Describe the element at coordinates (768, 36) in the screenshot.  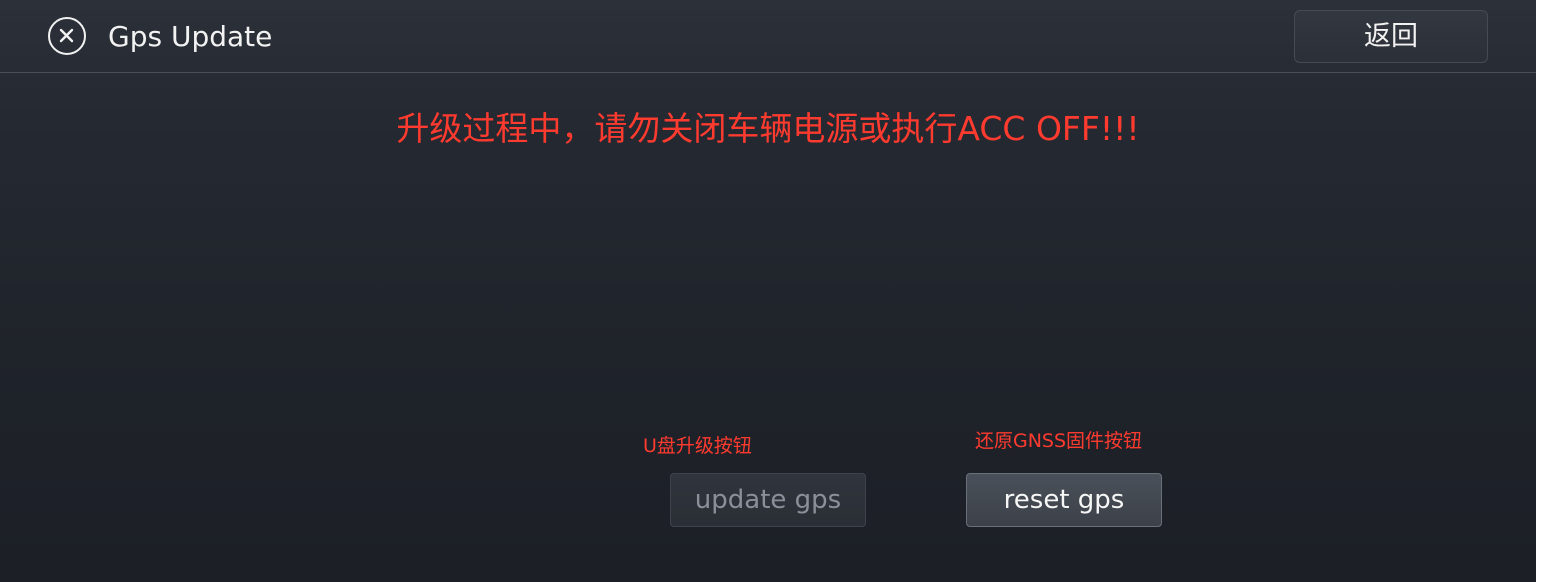
I see `header-bar: Gps Update 返回` at that location.